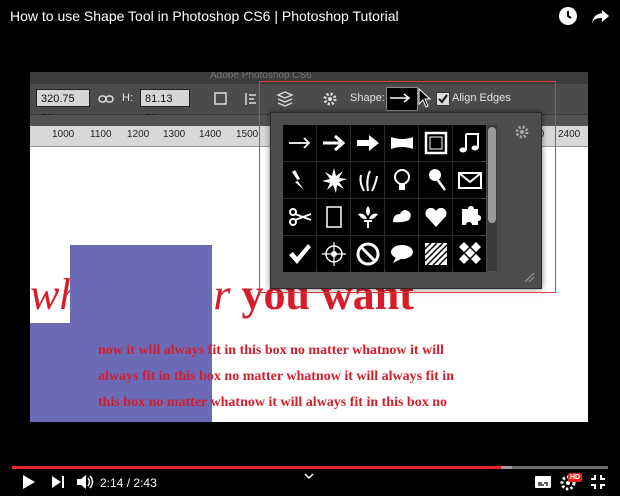 The height and width of the screenshot is (496, 620). Describe the element at coordinates (63, 134) in the screenshot. I see `ruler-tick: 1000` at that location.